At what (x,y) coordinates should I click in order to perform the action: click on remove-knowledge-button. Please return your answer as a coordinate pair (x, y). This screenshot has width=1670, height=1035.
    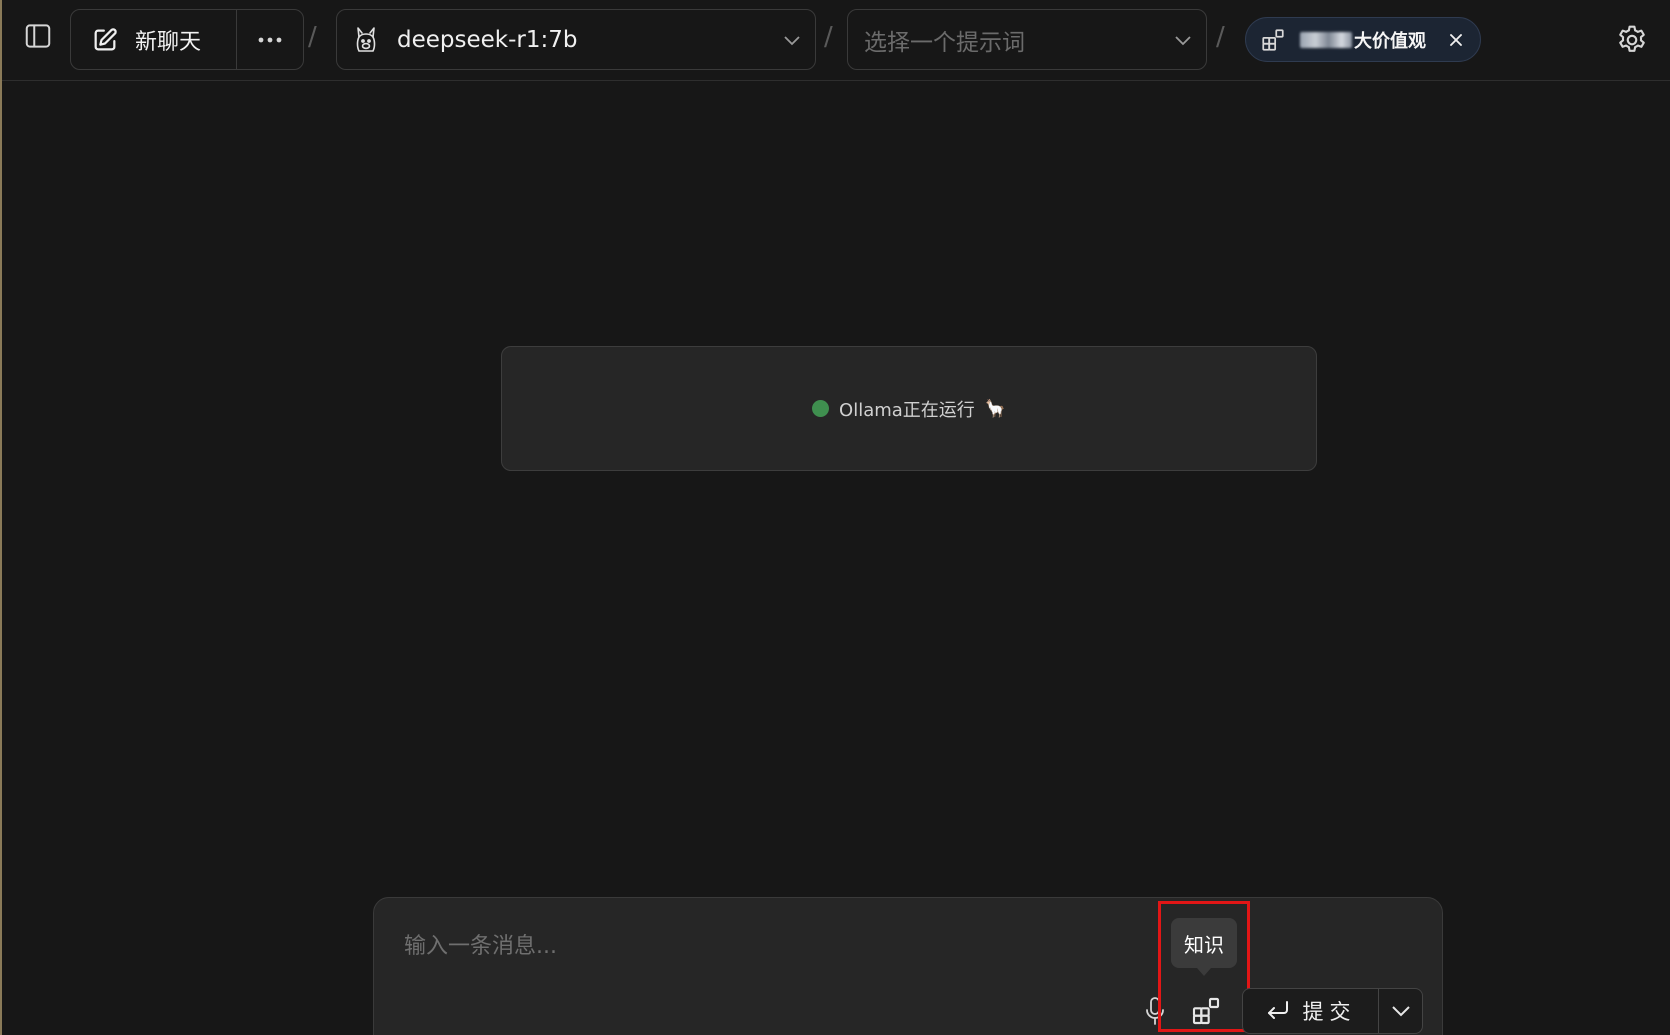
    Looking at the image, I should click on (1456, 40).